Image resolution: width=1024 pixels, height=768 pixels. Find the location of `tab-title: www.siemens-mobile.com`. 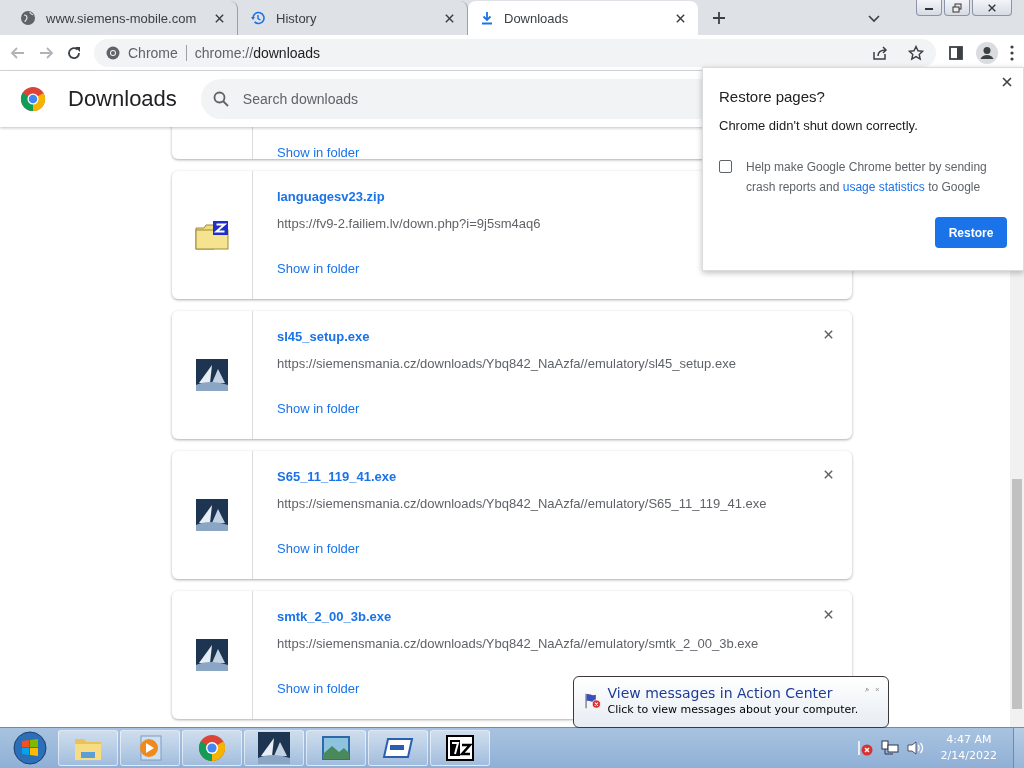

tab-title: www.siemens-mobile.com is located at coordinates (122, 18).